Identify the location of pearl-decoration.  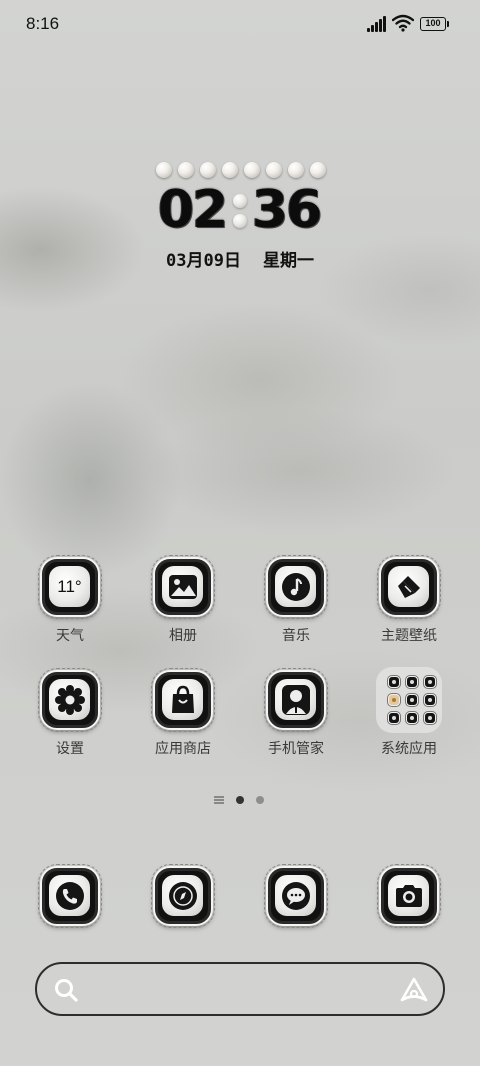
(241, 171).